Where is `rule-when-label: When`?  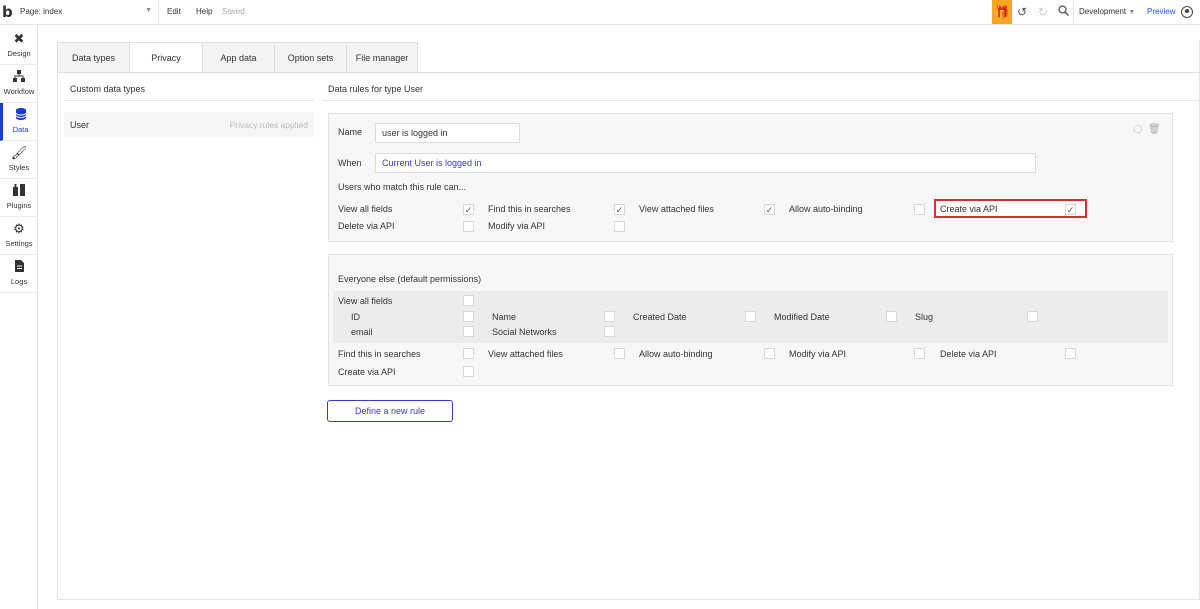 rule-when-label: When is located at coordinates (350, 163).